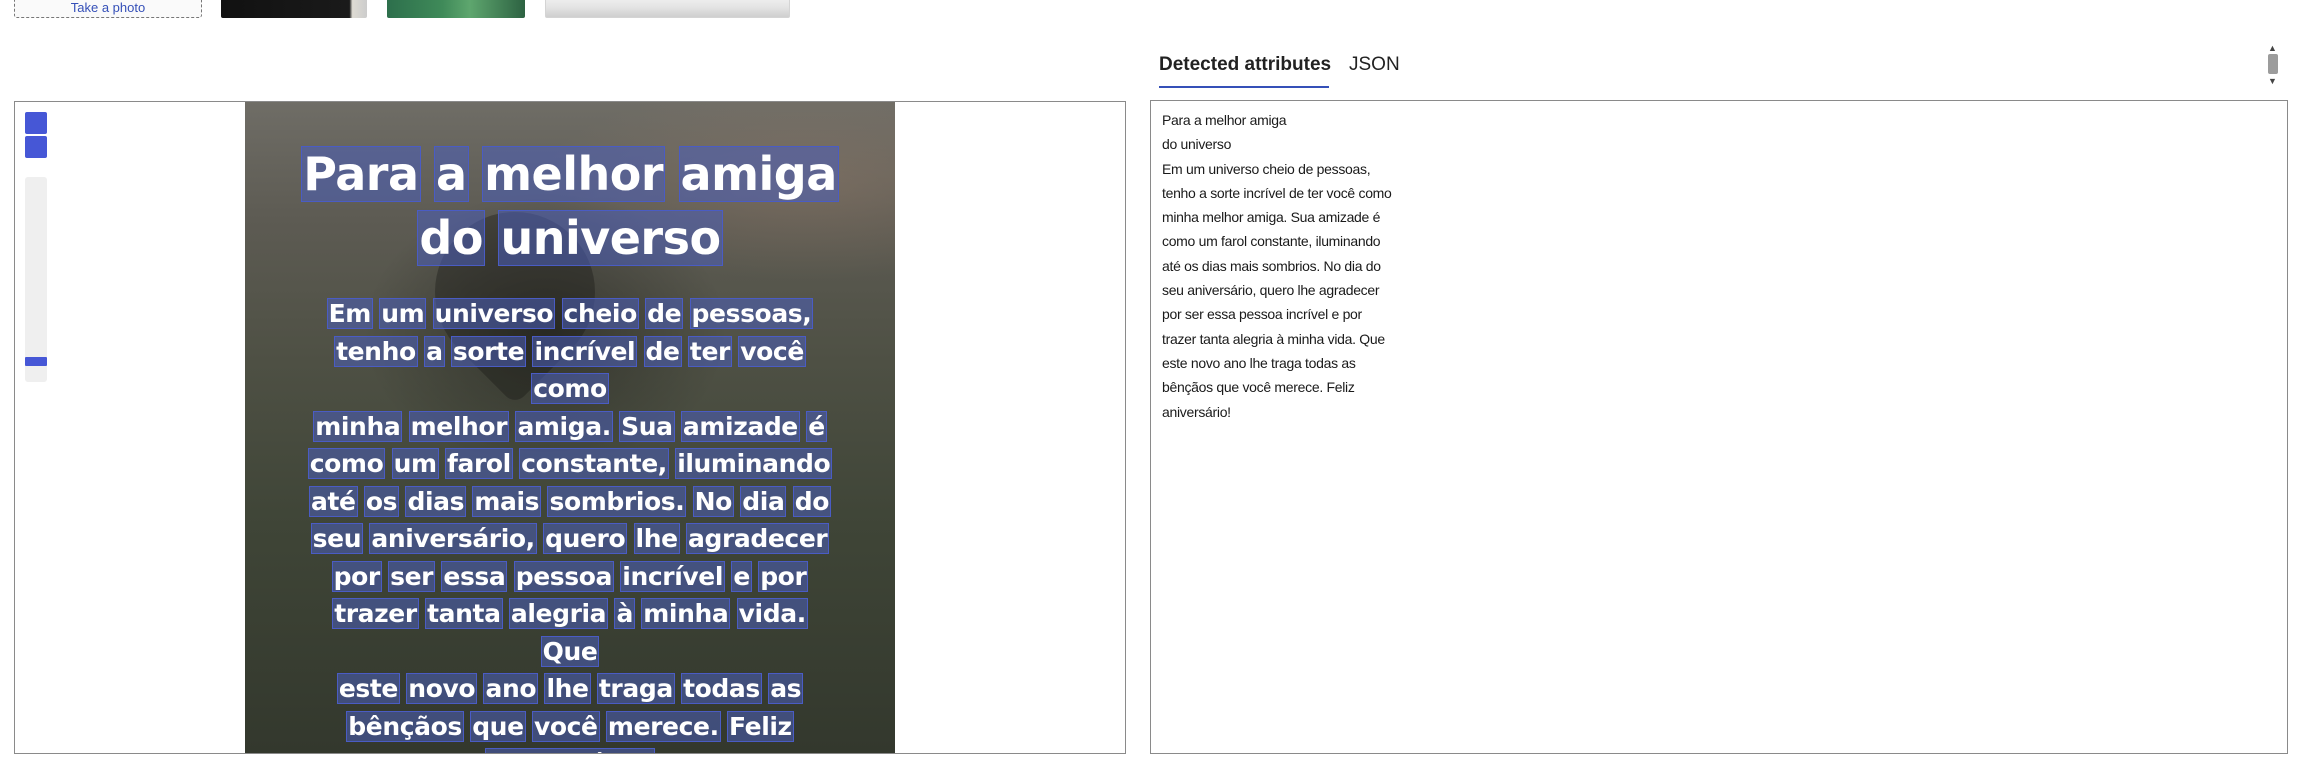 Image resolution: width=2313 pixels, height=767 pixels. I want to click on zoom-in-button, so click(36, 123).